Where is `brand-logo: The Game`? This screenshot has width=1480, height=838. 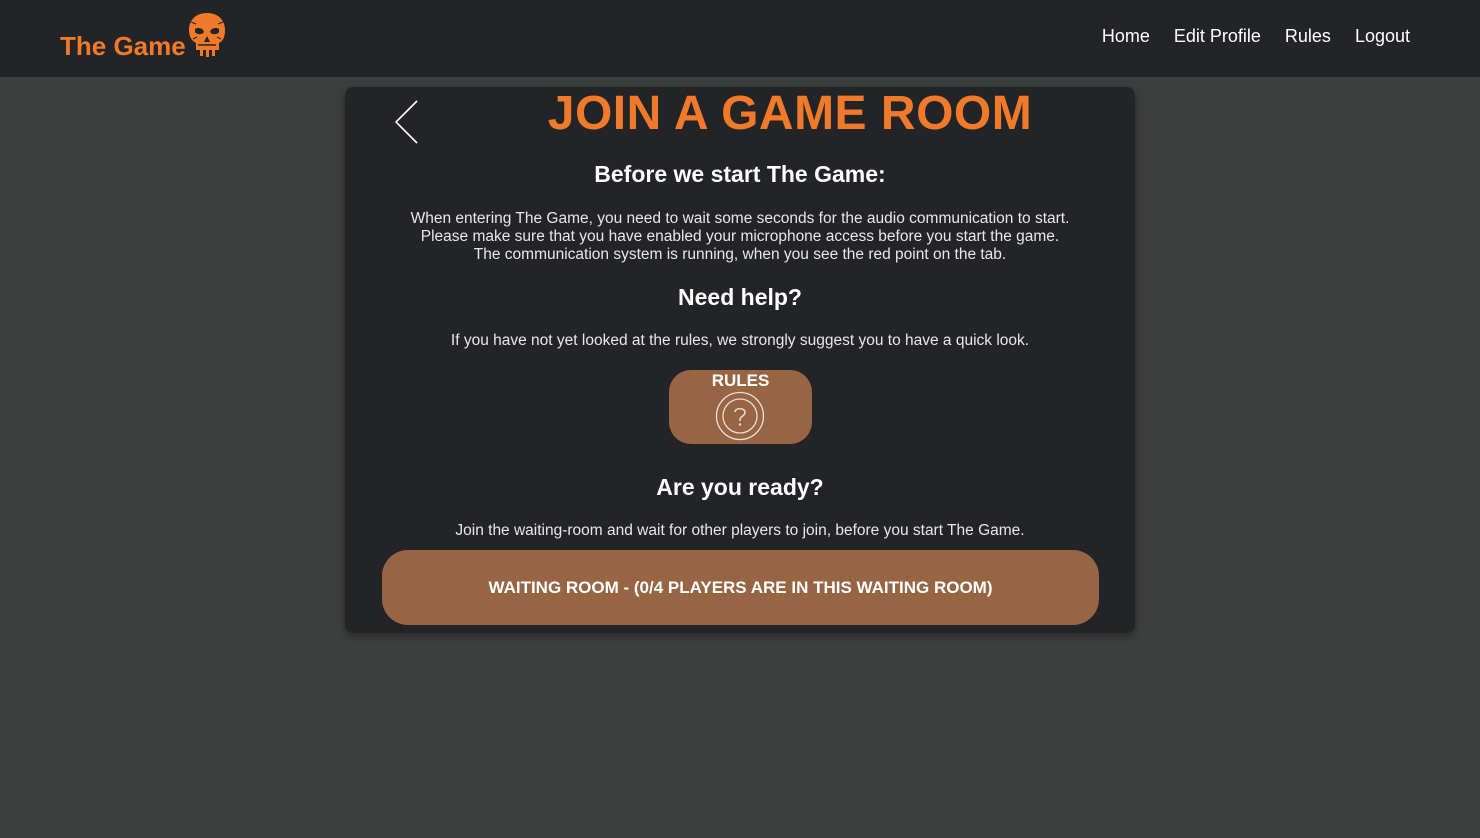 brand-logo: The Game is located at coordinates (143, 37).